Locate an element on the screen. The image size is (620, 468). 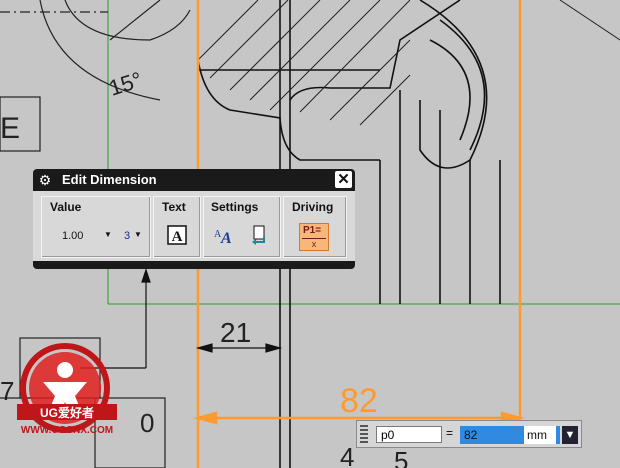
dimension-value-field: 82 mm is located at coordinates (510, 435).